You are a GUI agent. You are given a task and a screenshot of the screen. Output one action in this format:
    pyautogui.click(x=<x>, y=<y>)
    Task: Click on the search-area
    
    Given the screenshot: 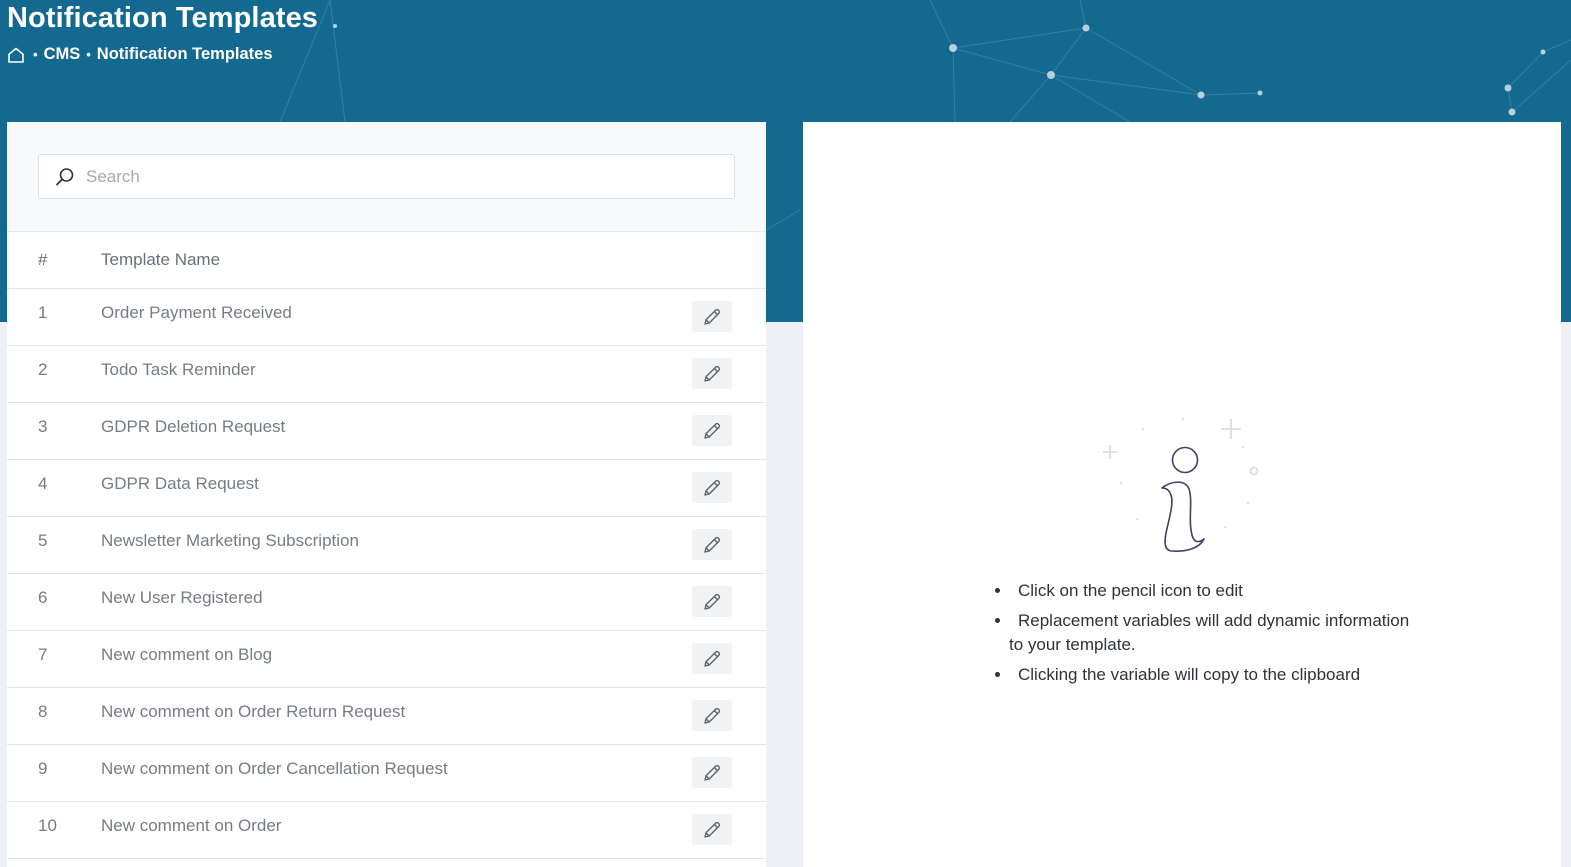 What is the action you would take?
    pyautogui.click(x=386, y=177)
    